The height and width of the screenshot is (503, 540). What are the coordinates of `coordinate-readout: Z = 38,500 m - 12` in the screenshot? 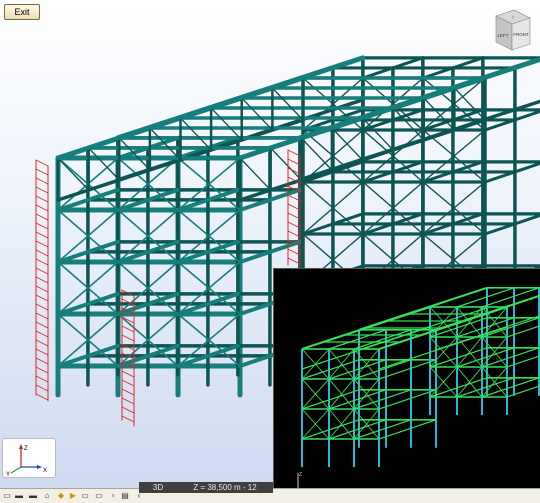 It's located at (225, 487).